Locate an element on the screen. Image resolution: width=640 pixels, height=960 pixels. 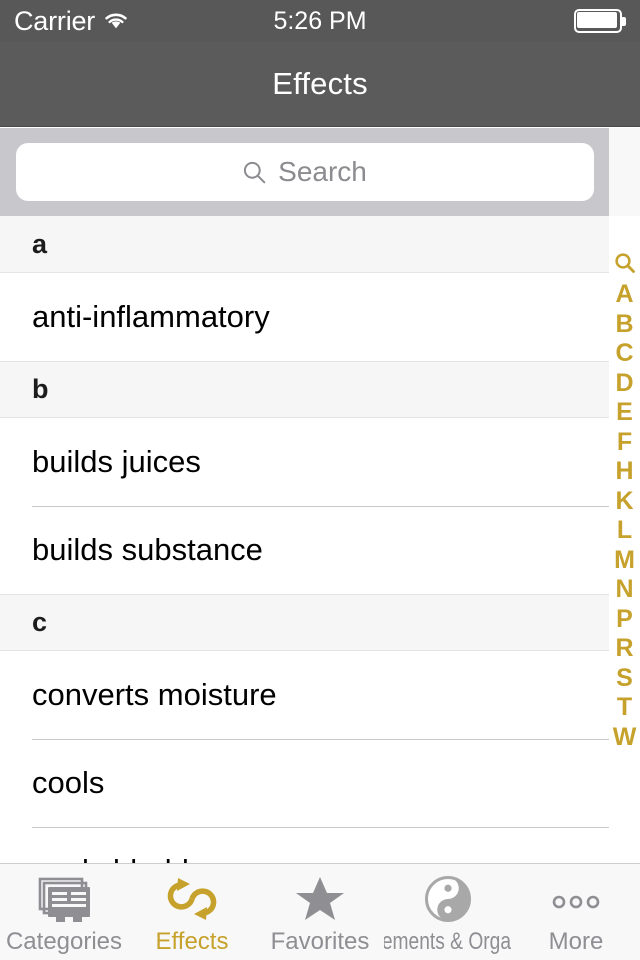
list-item: cools is located at coordinates (304, 783).